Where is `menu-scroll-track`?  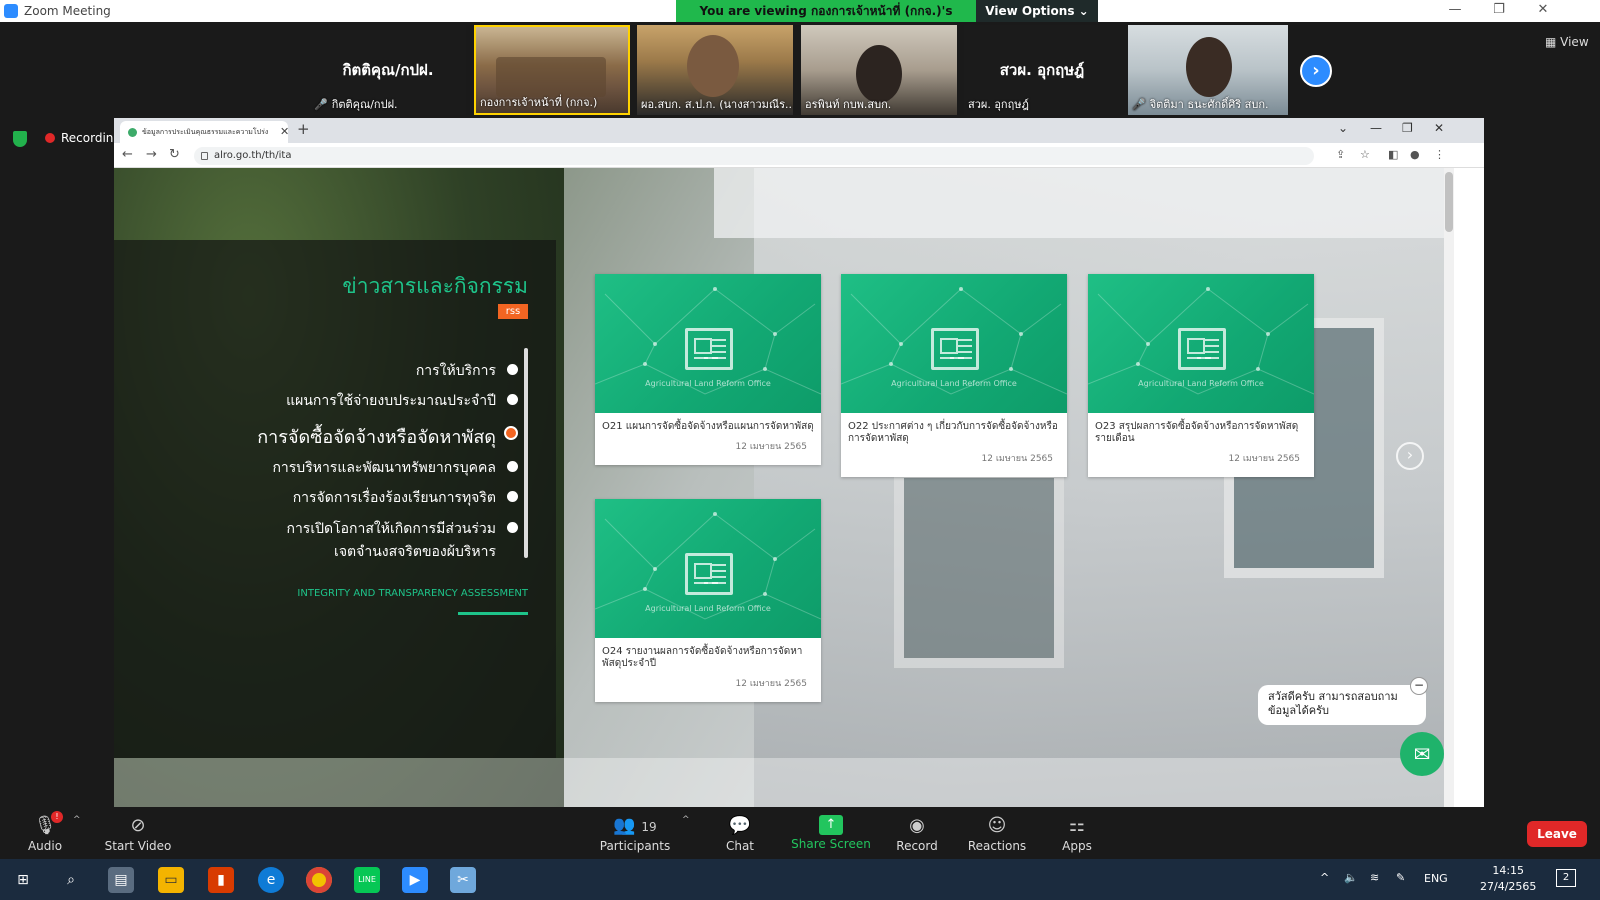
menu-scroll-track is located at coordinates (526, 453).